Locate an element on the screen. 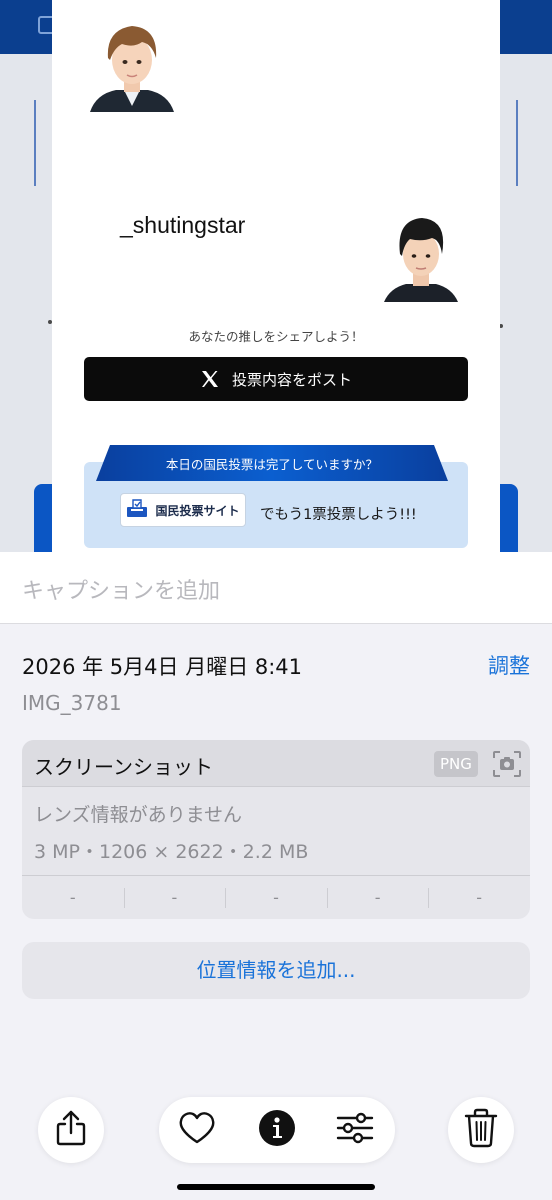 This screenshot has width=552, height=1200. post-button-label: 投票内容をポスト is located at coordinates (291, 379).